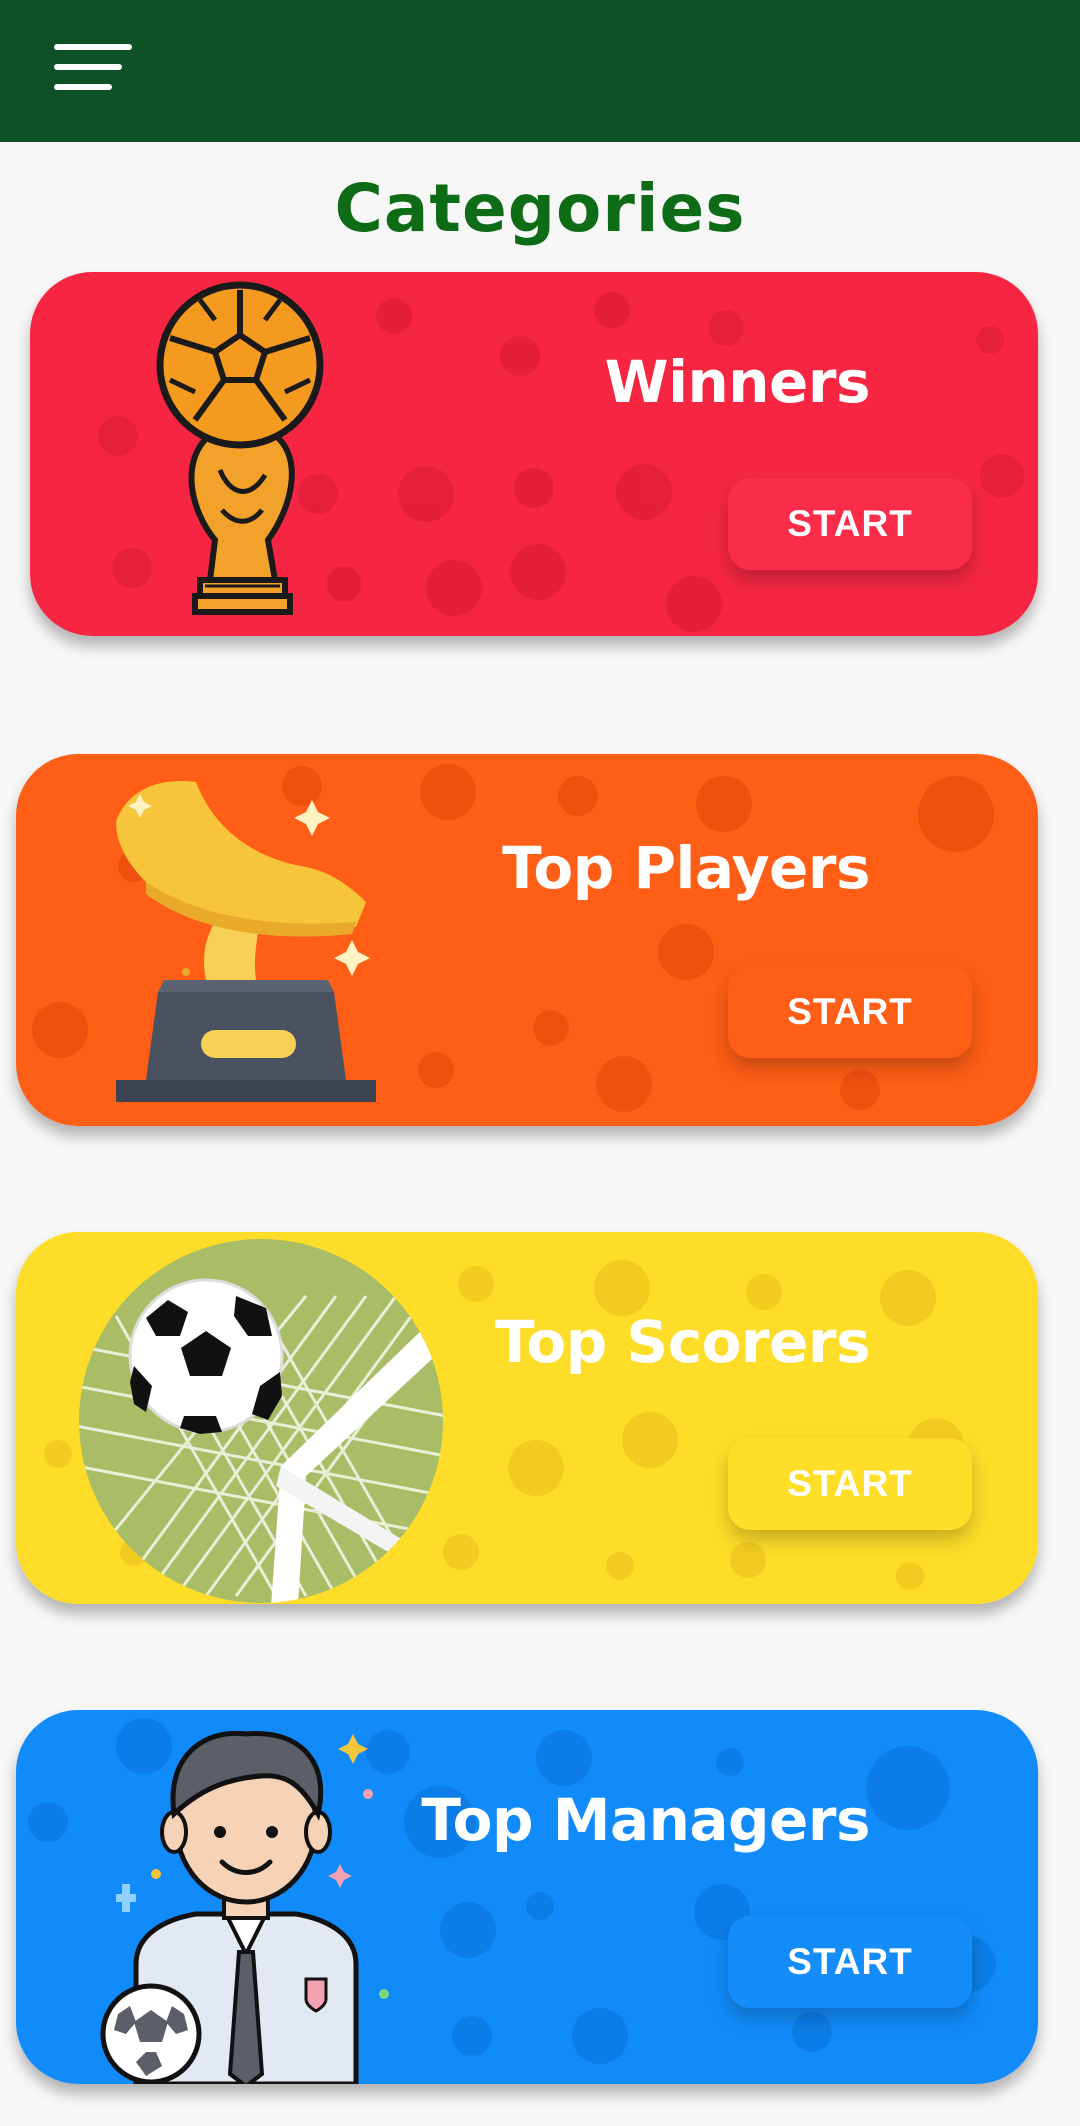  Describe the element at coordinates (88, 70) in the screenshot. I see `hamburger-menu-icon` at that location.